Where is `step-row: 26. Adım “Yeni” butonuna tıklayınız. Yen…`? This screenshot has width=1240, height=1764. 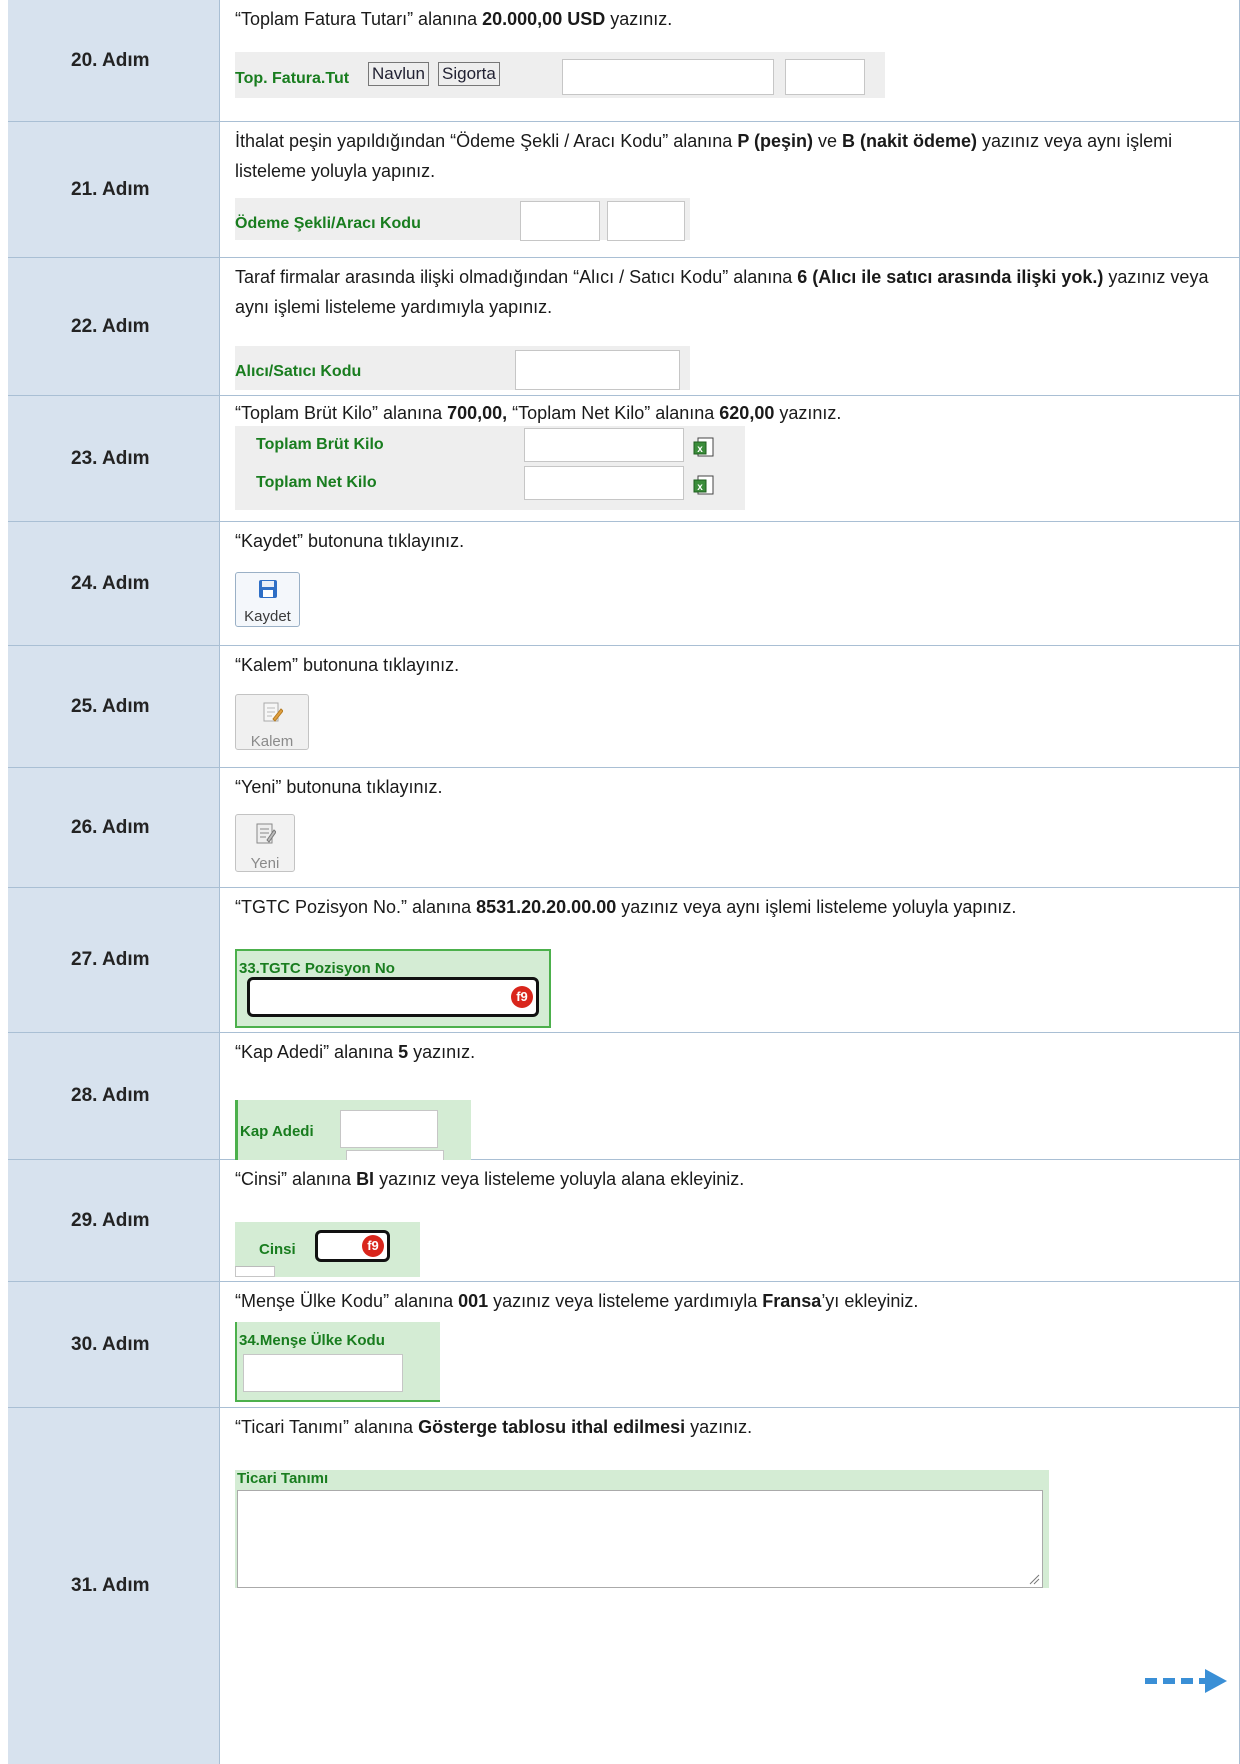
step-row: 26. Adım “Yeni” butonuna tıklayınız. Yen… is located at coordinates (624, 828).